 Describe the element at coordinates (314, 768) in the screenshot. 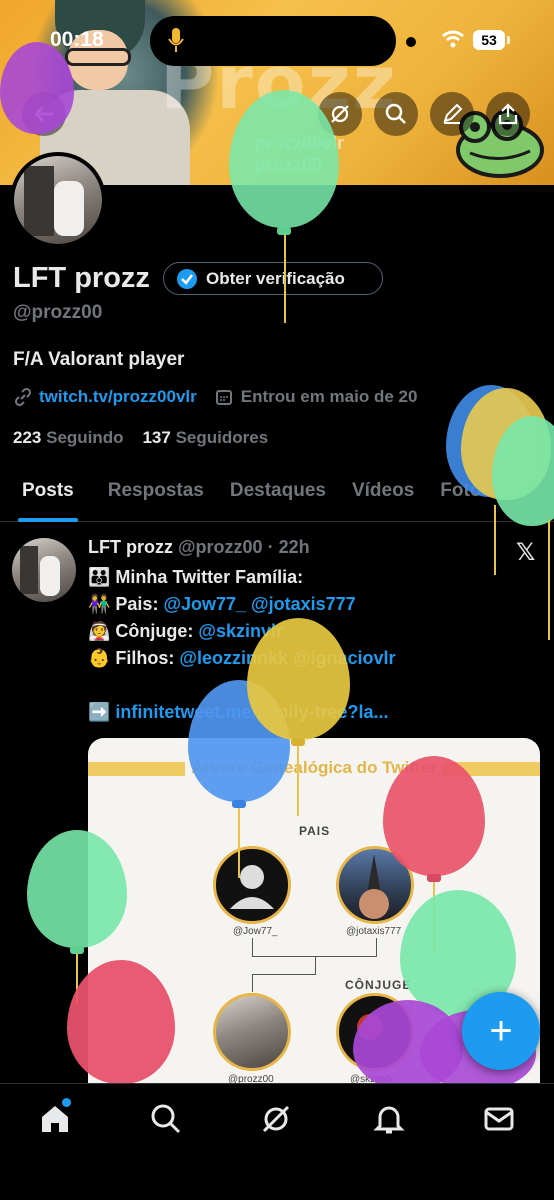

I see `card-title: Árvore Genealógica do Twitter` at that location.